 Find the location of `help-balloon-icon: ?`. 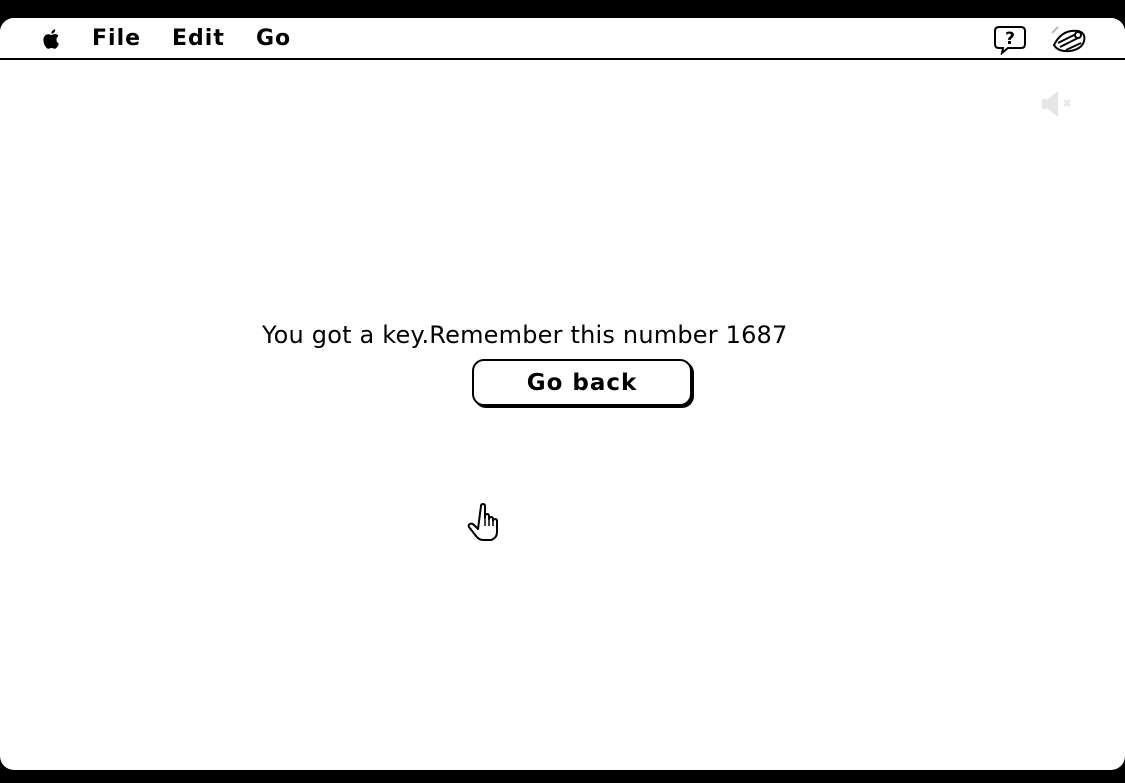

help-balloon-icon: ? is located at coordinates (1010, 40).